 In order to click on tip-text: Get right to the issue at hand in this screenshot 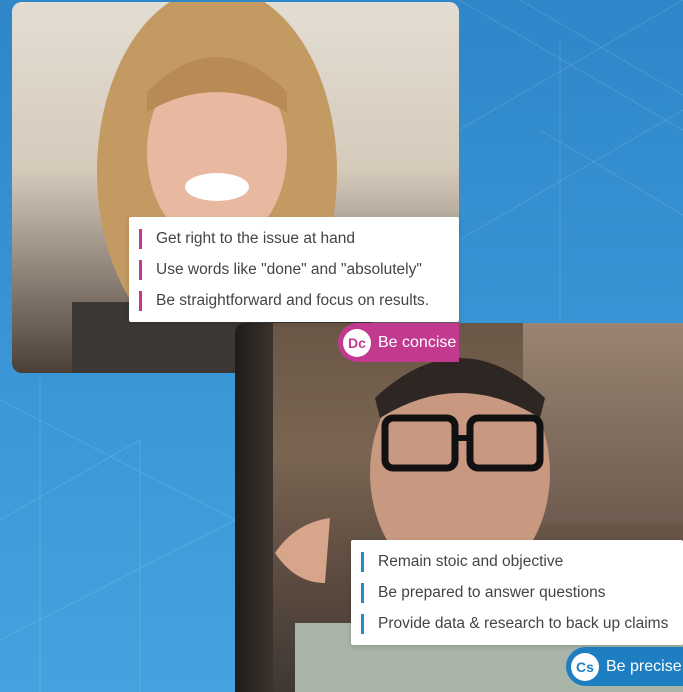, I will do `click(256, 238)`.